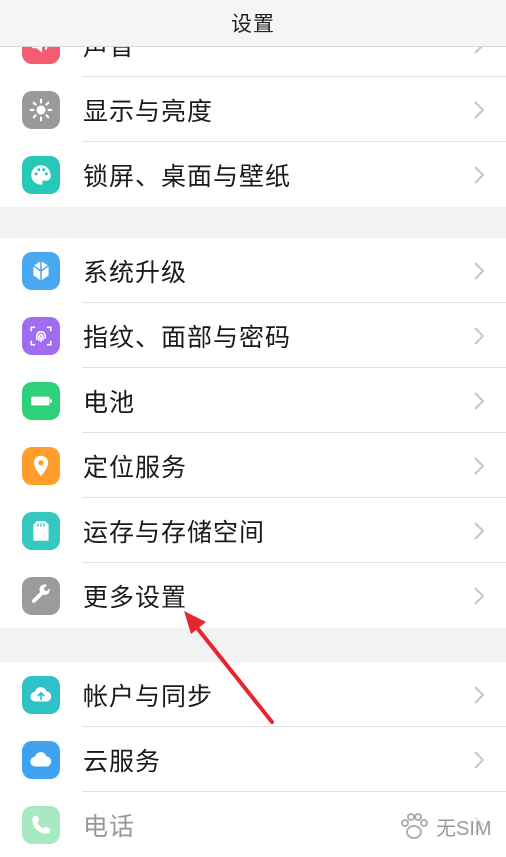 Image resolution: width=506 pixels, height=857 pixels. Describe the element at coordinates (187, 337) in the screenshot. I see `settings-item-label: 指纹、面部与密码` at that location.